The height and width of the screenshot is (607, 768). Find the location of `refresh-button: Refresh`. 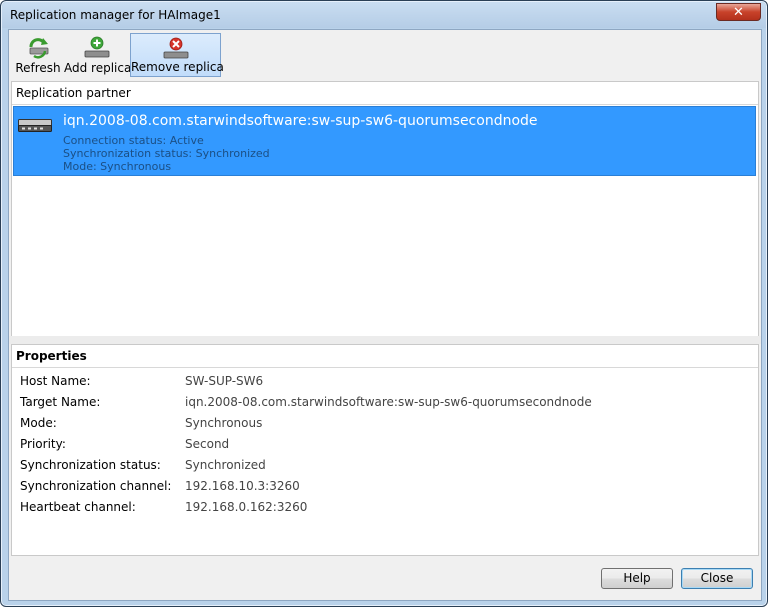

refresh-button: Refresh is located at coordinates (38, 55).